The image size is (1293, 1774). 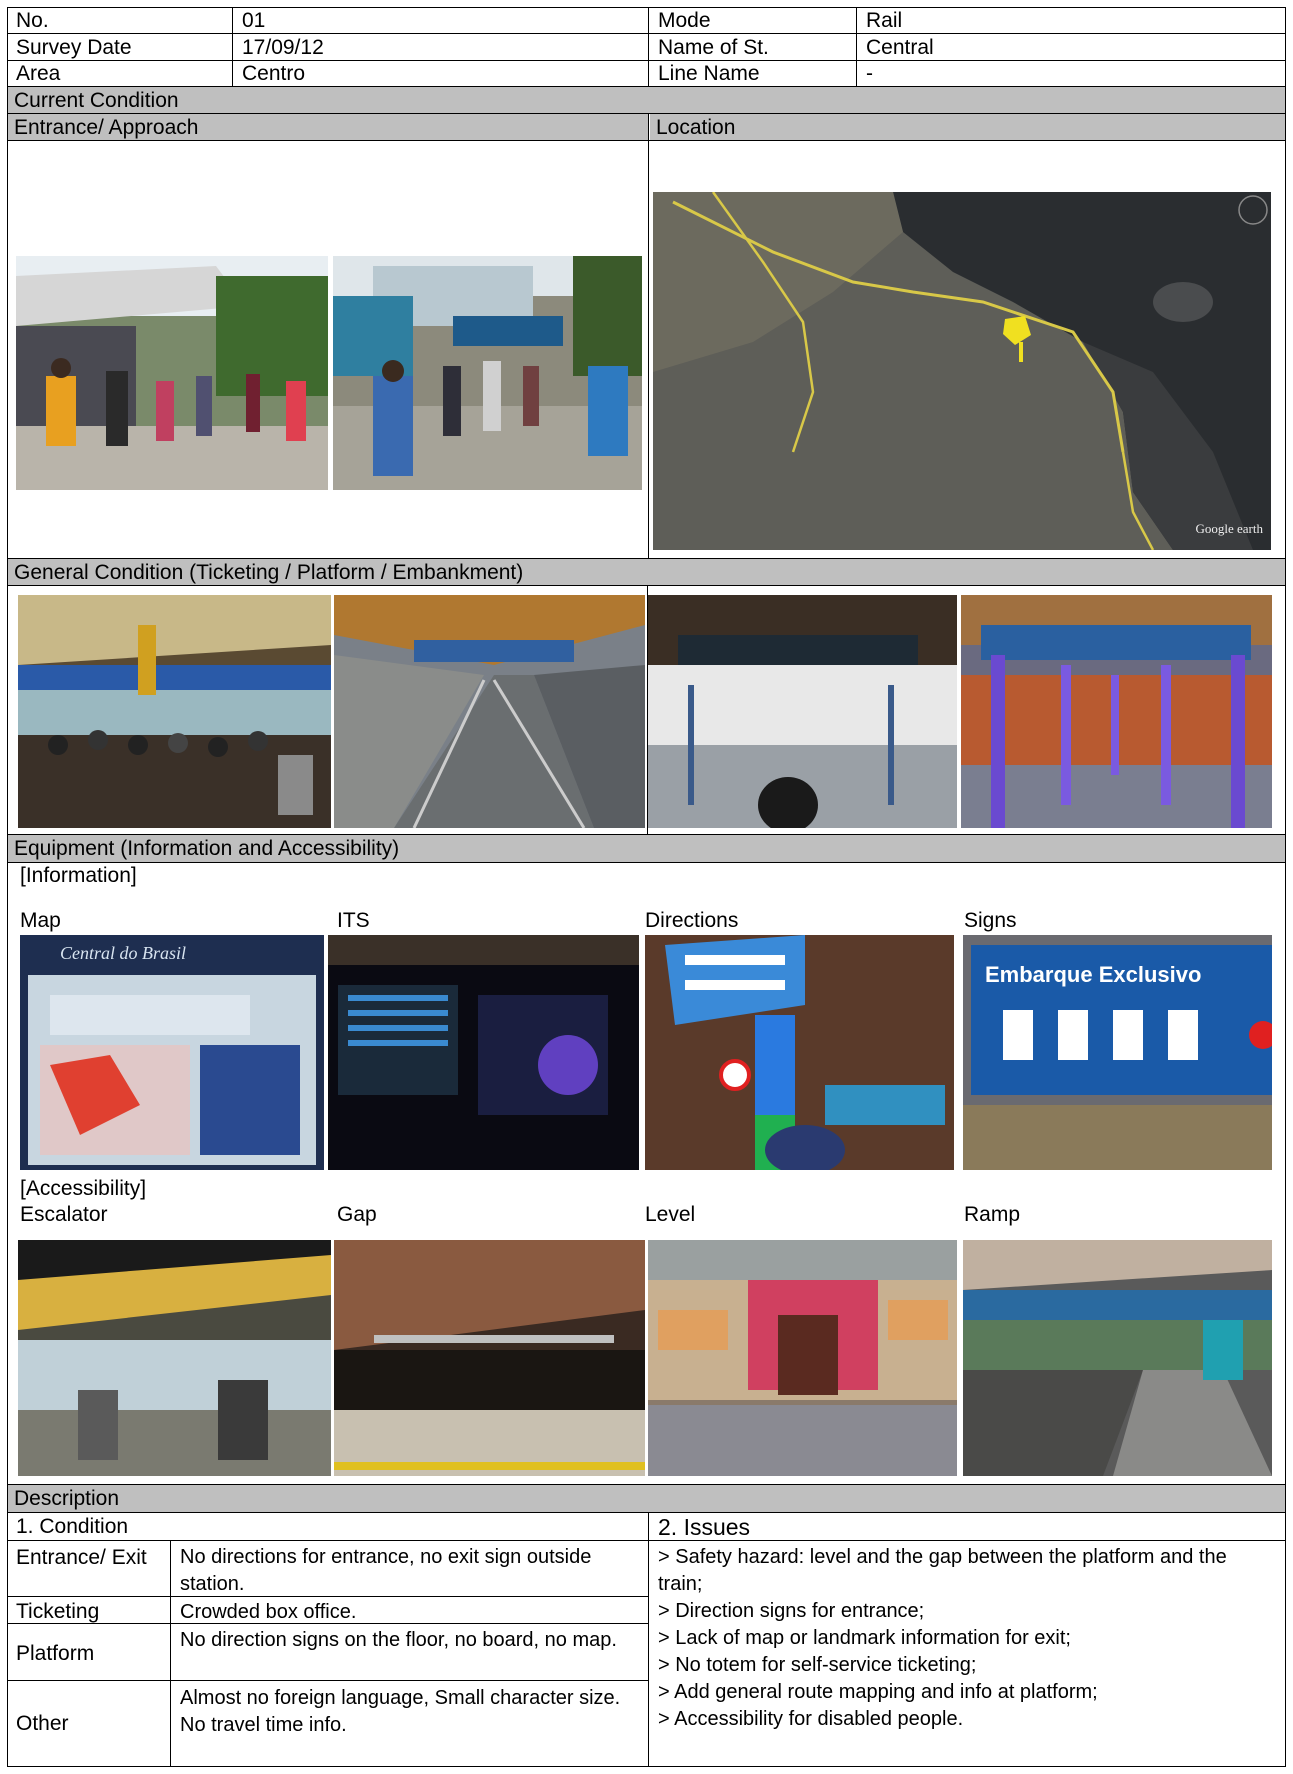 What do you see at coordinates (670, 1214) in the screenshot?
I see `access-label-level: Level` at bounding box center [670, 1214].